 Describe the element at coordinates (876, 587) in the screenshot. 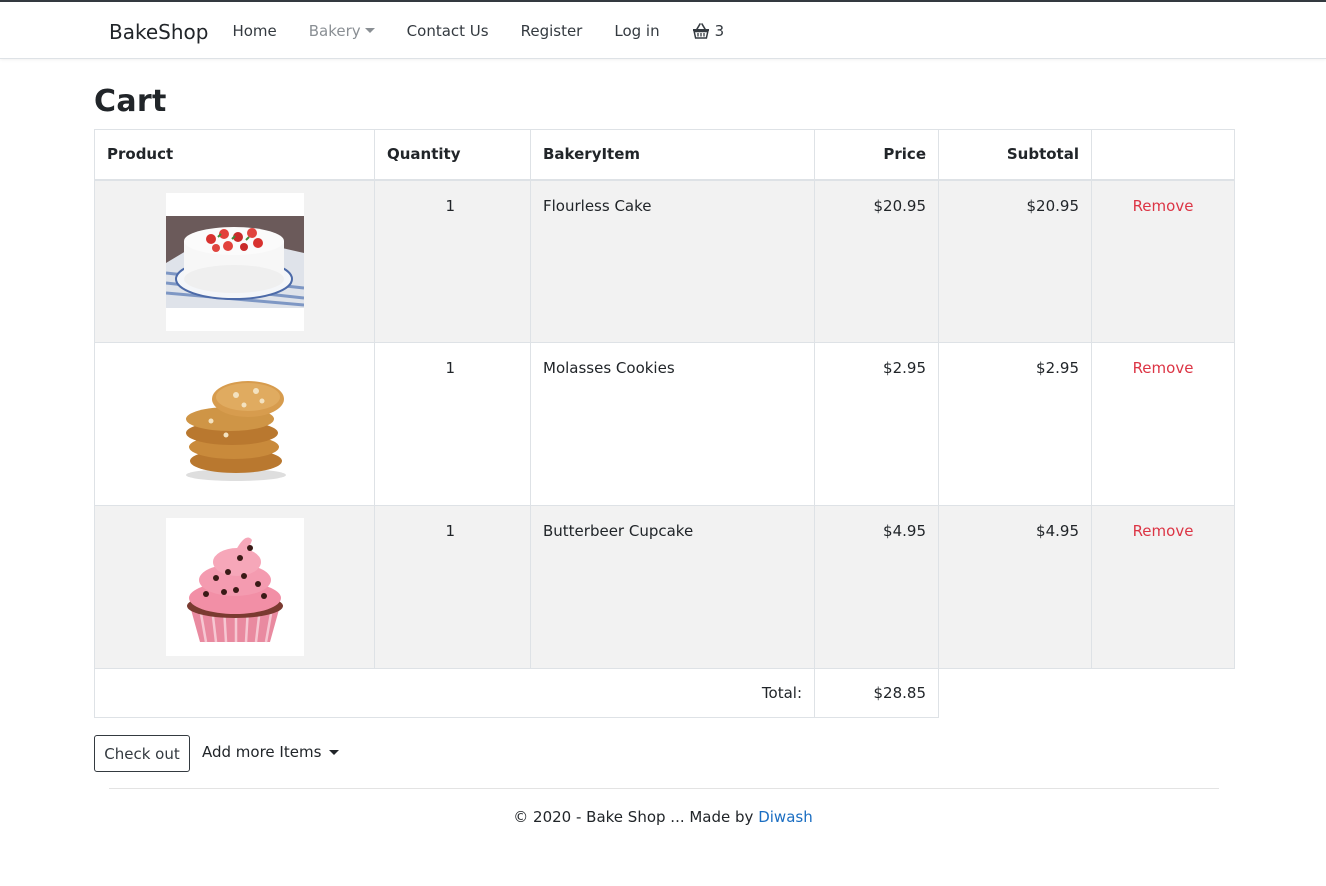

I see `item-price: $4.95` at that location.